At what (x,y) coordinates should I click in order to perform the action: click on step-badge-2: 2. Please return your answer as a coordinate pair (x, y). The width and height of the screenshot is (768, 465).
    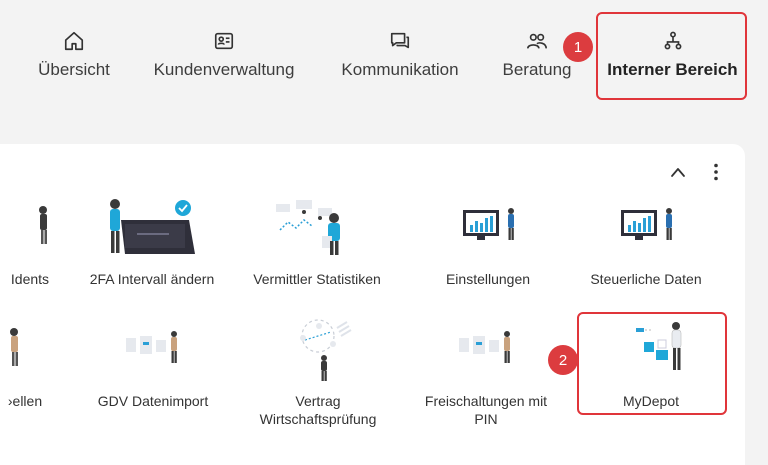
    Looking at the image, I should click on (563, 360).